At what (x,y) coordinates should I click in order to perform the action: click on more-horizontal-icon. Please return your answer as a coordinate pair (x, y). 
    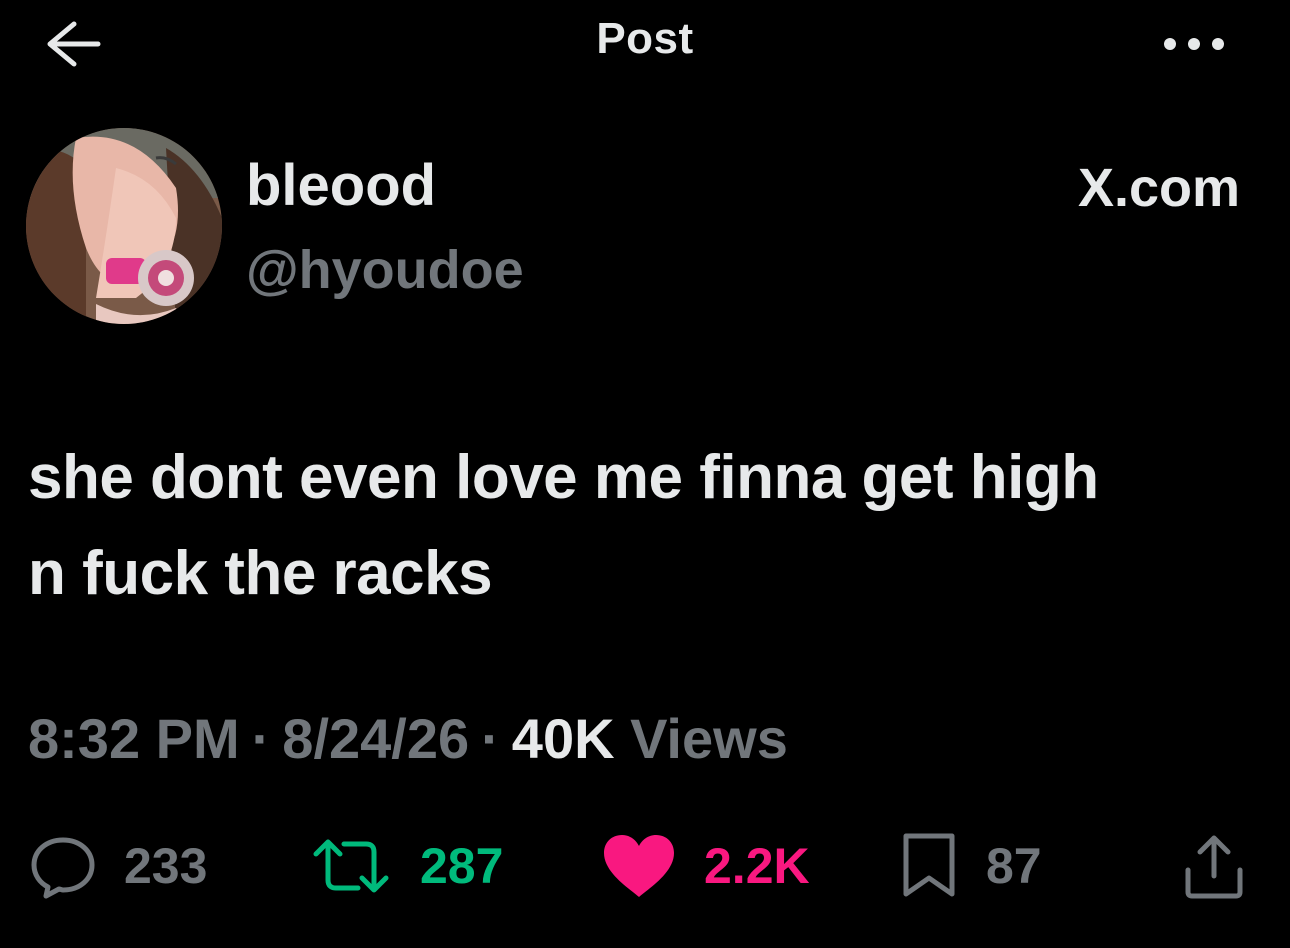
    Looking at the image, I should click on (1194, 44).